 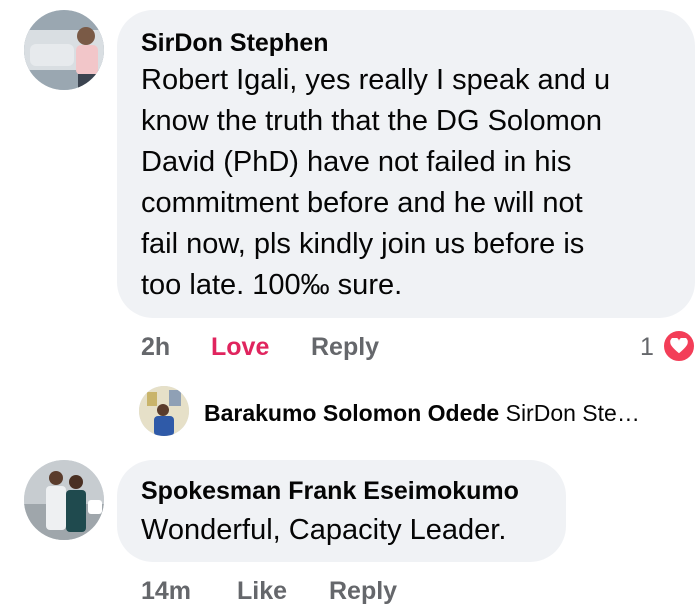 I want to click on heart-shape-icon, so click(x=679, y=346).